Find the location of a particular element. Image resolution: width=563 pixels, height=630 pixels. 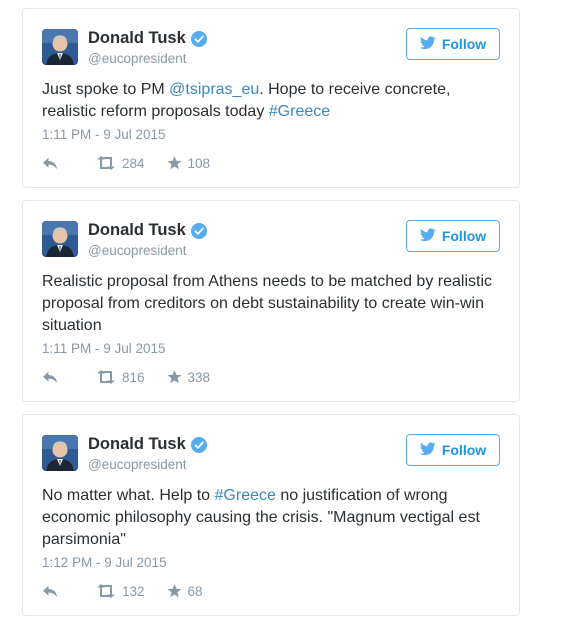

like-action: 108 is located at coordinates (189, 163).